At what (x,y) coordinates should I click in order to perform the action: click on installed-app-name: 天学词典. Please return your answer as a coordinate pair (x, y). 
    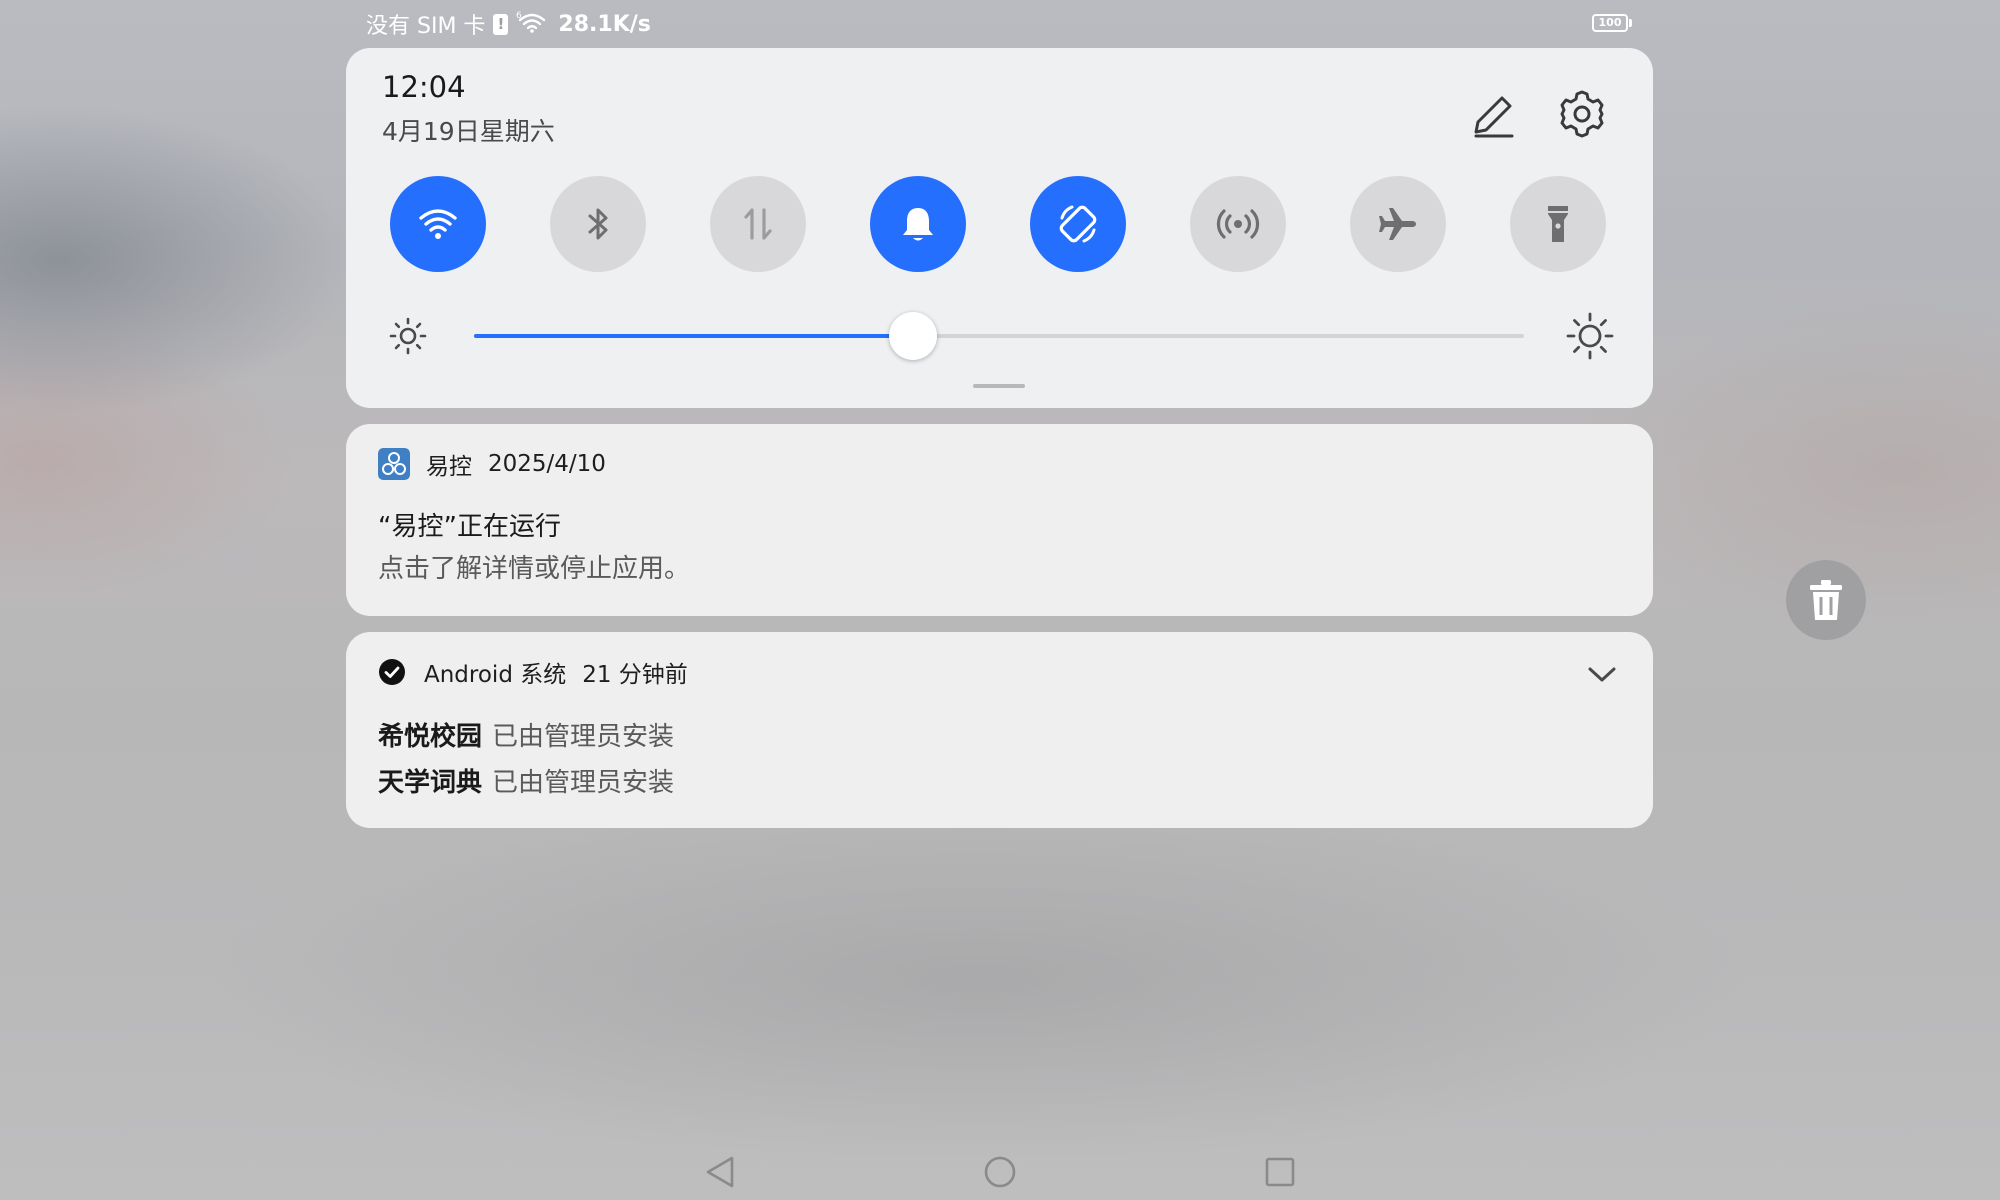
    Looking at the image, I should click on (430, 783).